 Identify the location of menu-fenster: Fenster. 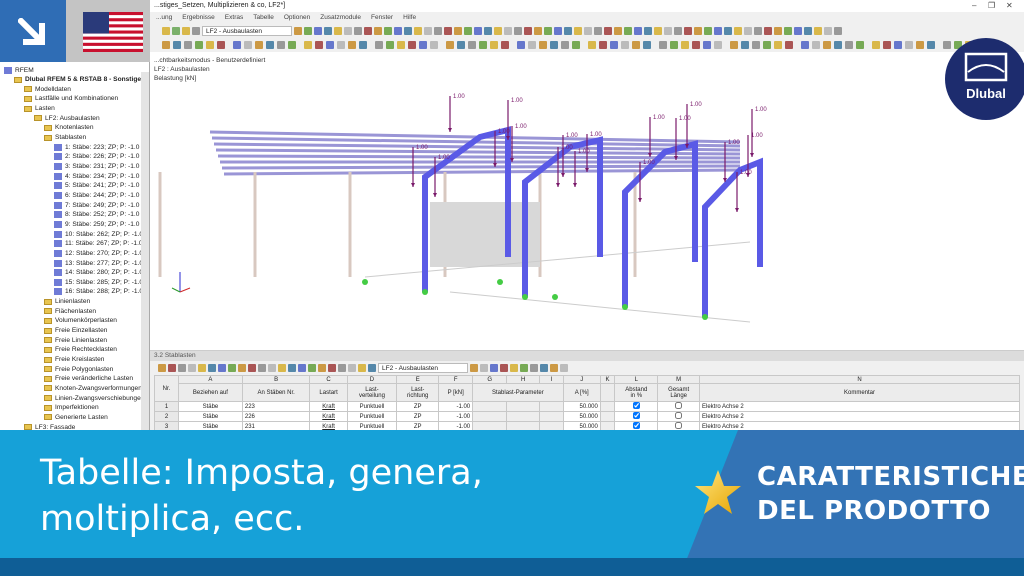
(382, 18).